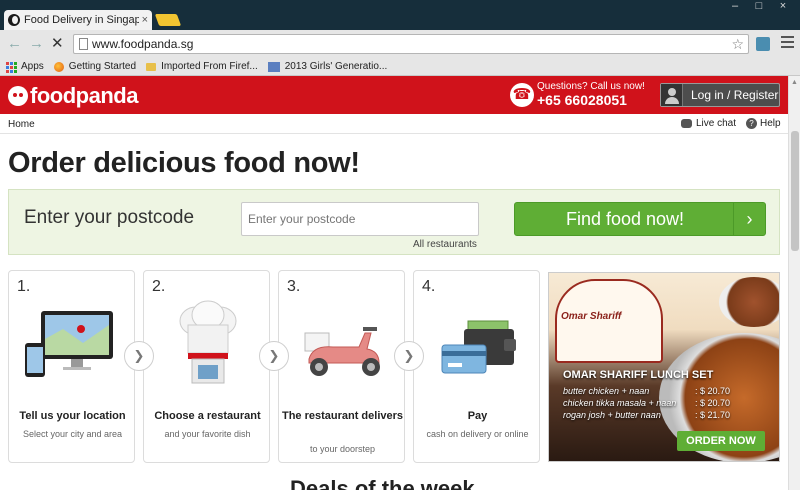 Image resolution: width=800 pixels, height=490 pixels. What do you see at coordinates (207, 434) in the screenshot?
I see `step-subtitle: and your favorite dish` at bounding box center [207, 434].